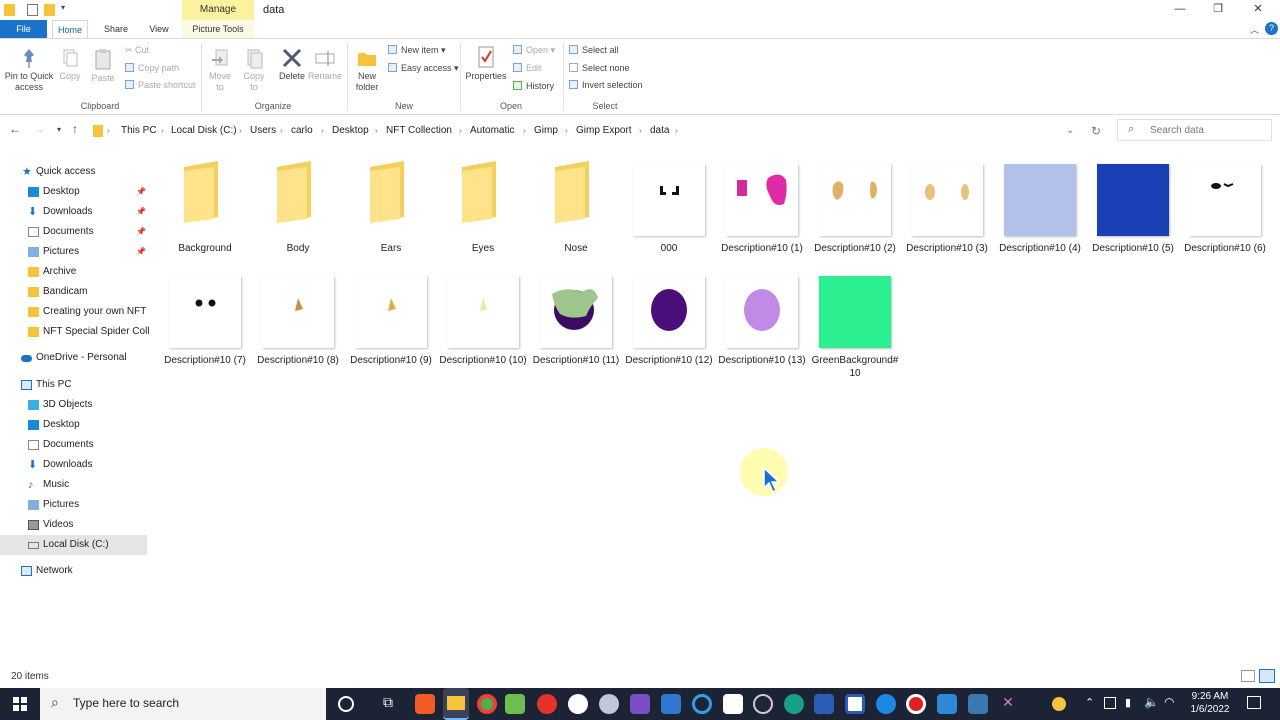  What do you see at coordinates (346, 704) in the screenshot?
I see `cortana-icon` at bounding box center [346, 704].